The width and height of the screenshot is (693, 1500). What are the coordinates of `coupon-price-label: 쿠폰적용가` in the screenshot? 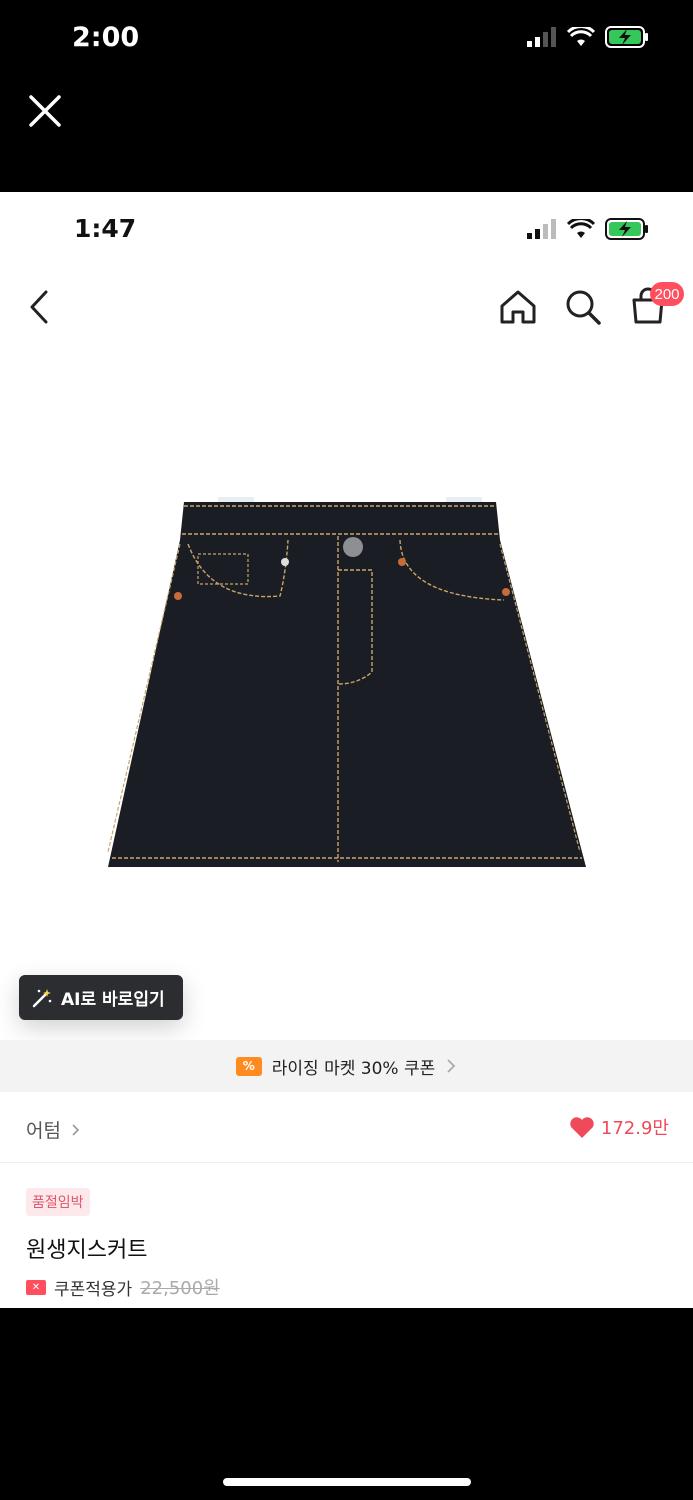 It's located at (93, 1289).